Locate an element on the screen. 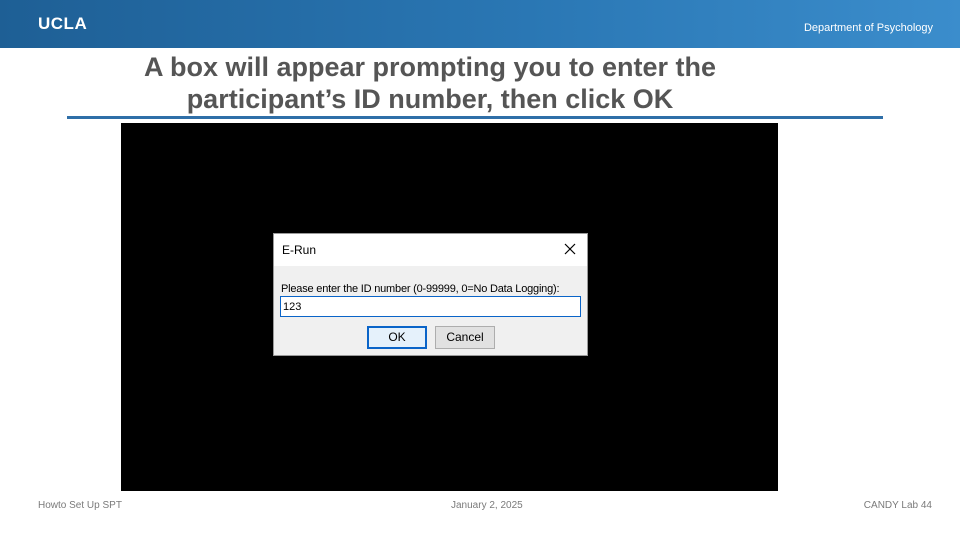  header-bar: UCLA Department of Psychology is located at coordinates (480, 24).